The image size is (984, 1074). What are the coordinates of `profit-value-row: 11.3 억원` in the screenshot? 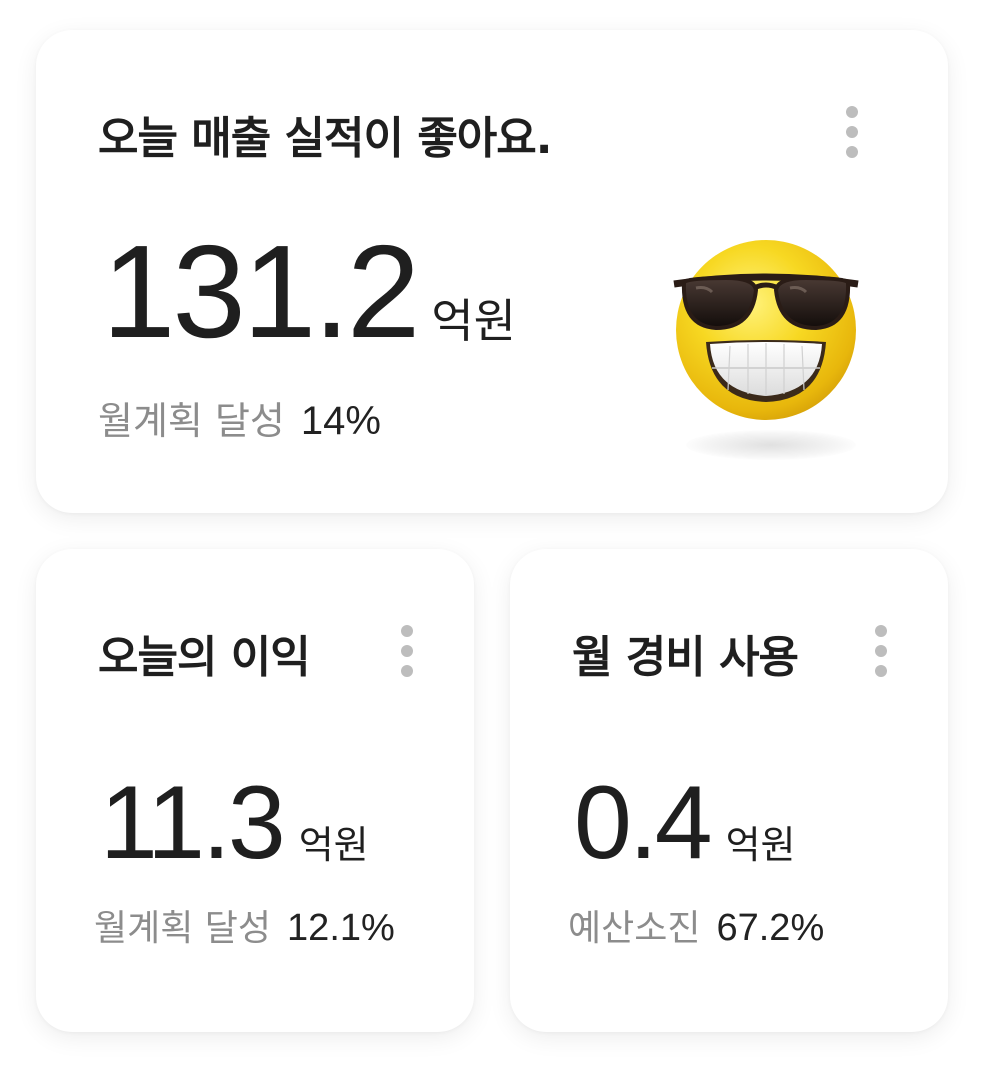 It's located at (234, 823).